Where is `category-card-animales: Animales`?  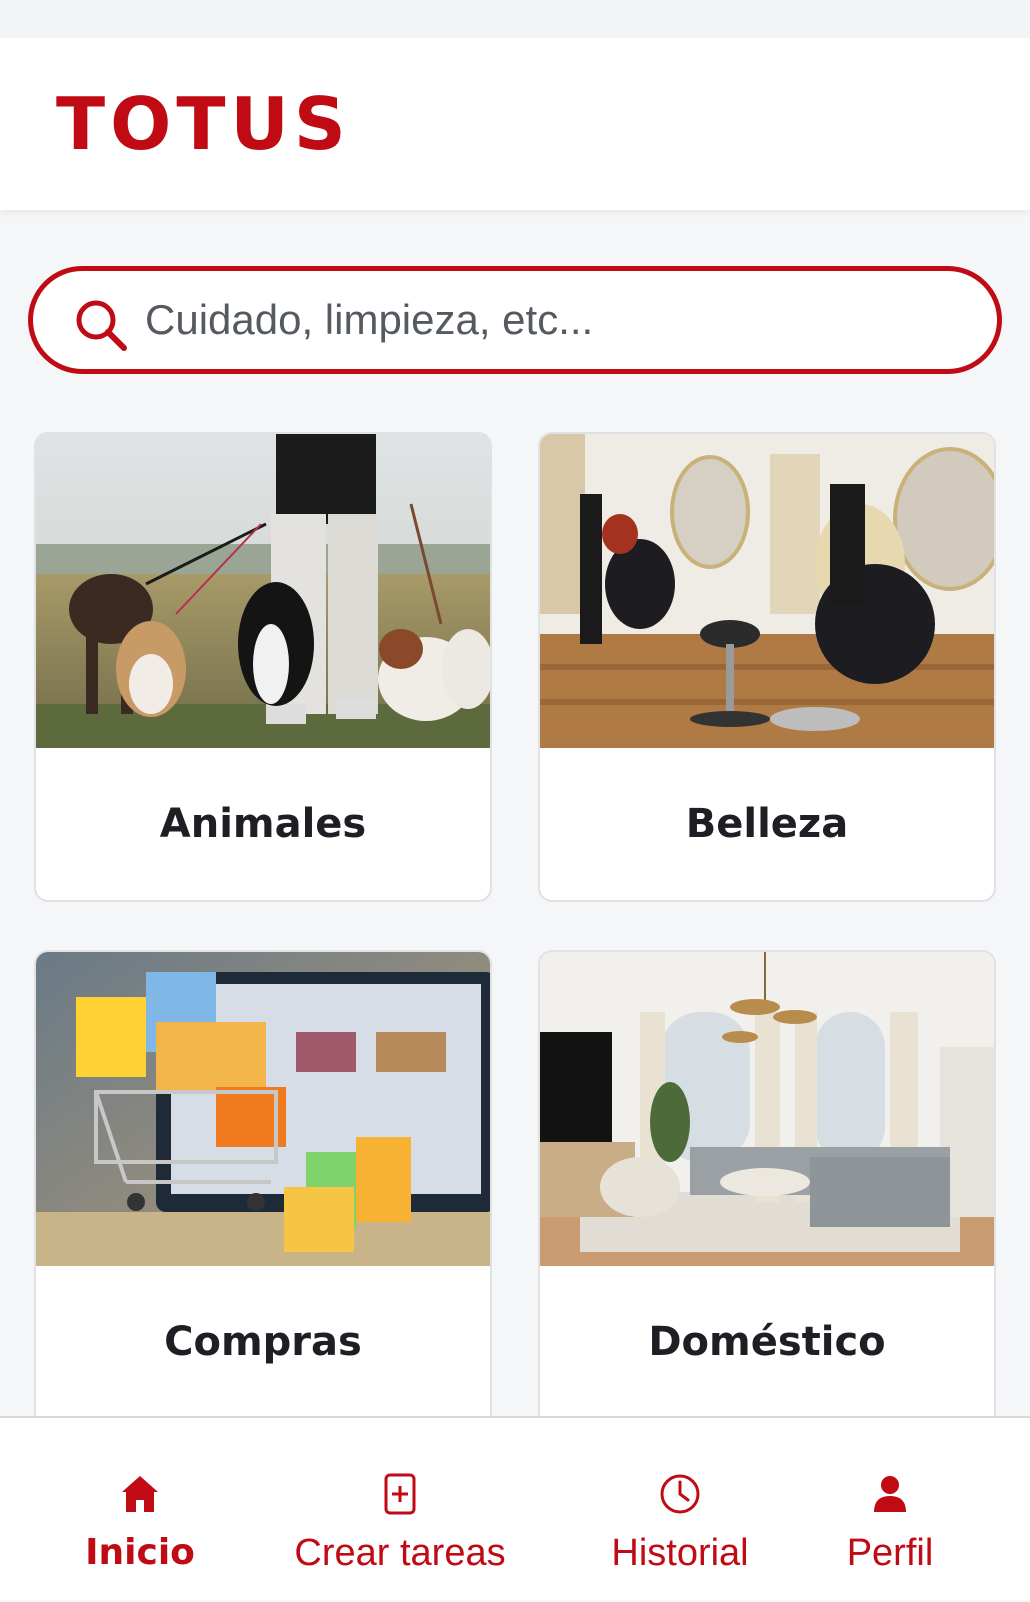 category-card-animales: Animales is located at coordinates (263, 667).